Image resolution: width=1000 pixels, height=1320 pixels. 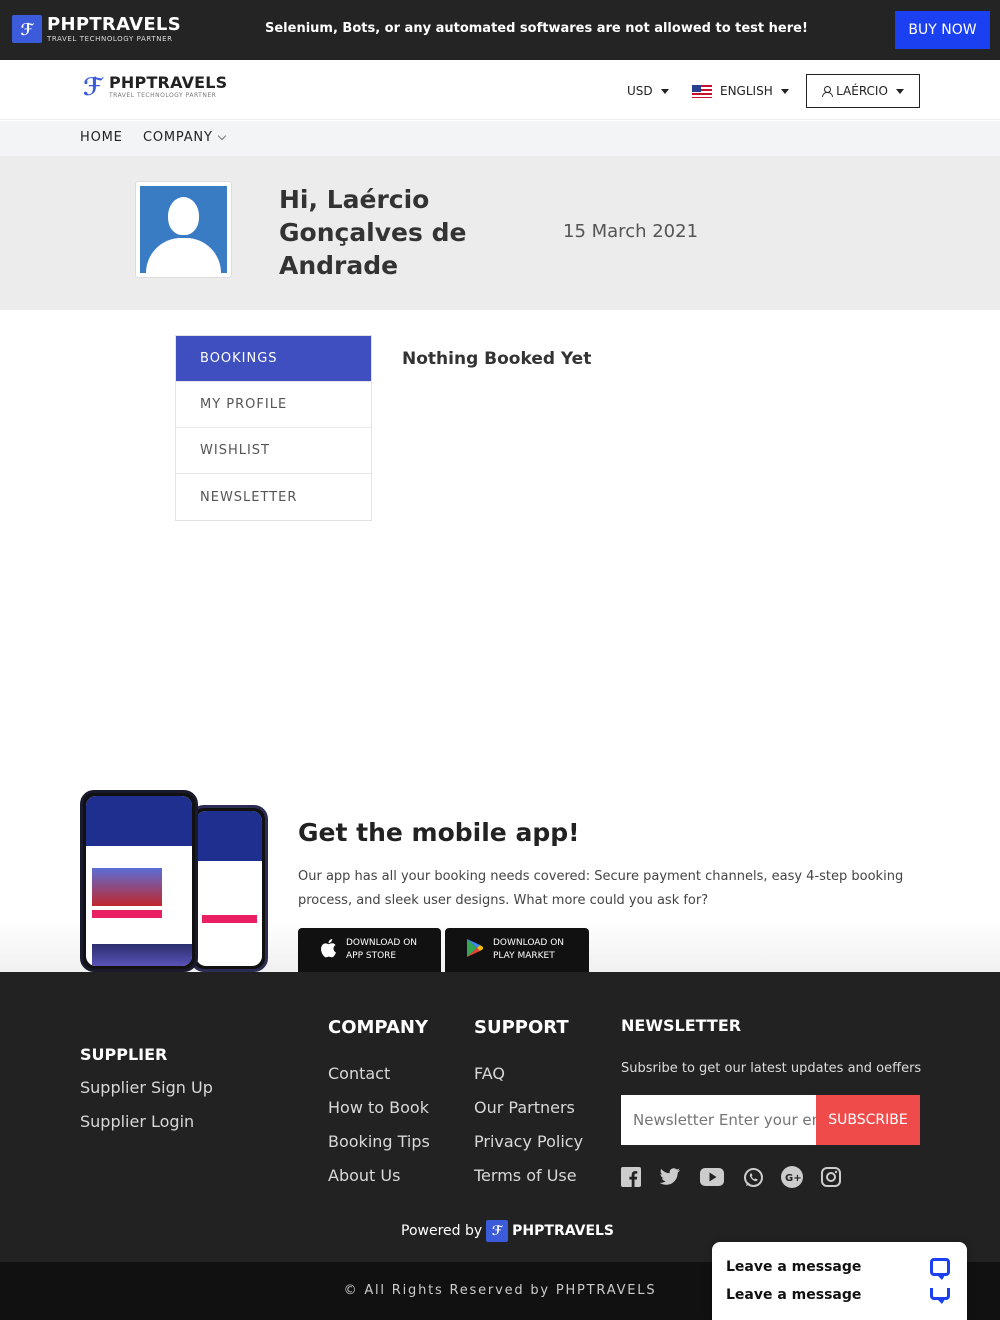 What do you see at coordinates (489, 1073) in the screenshot?
I see `footer-link-faq: FAQ` at bounding box center [489, 1073].